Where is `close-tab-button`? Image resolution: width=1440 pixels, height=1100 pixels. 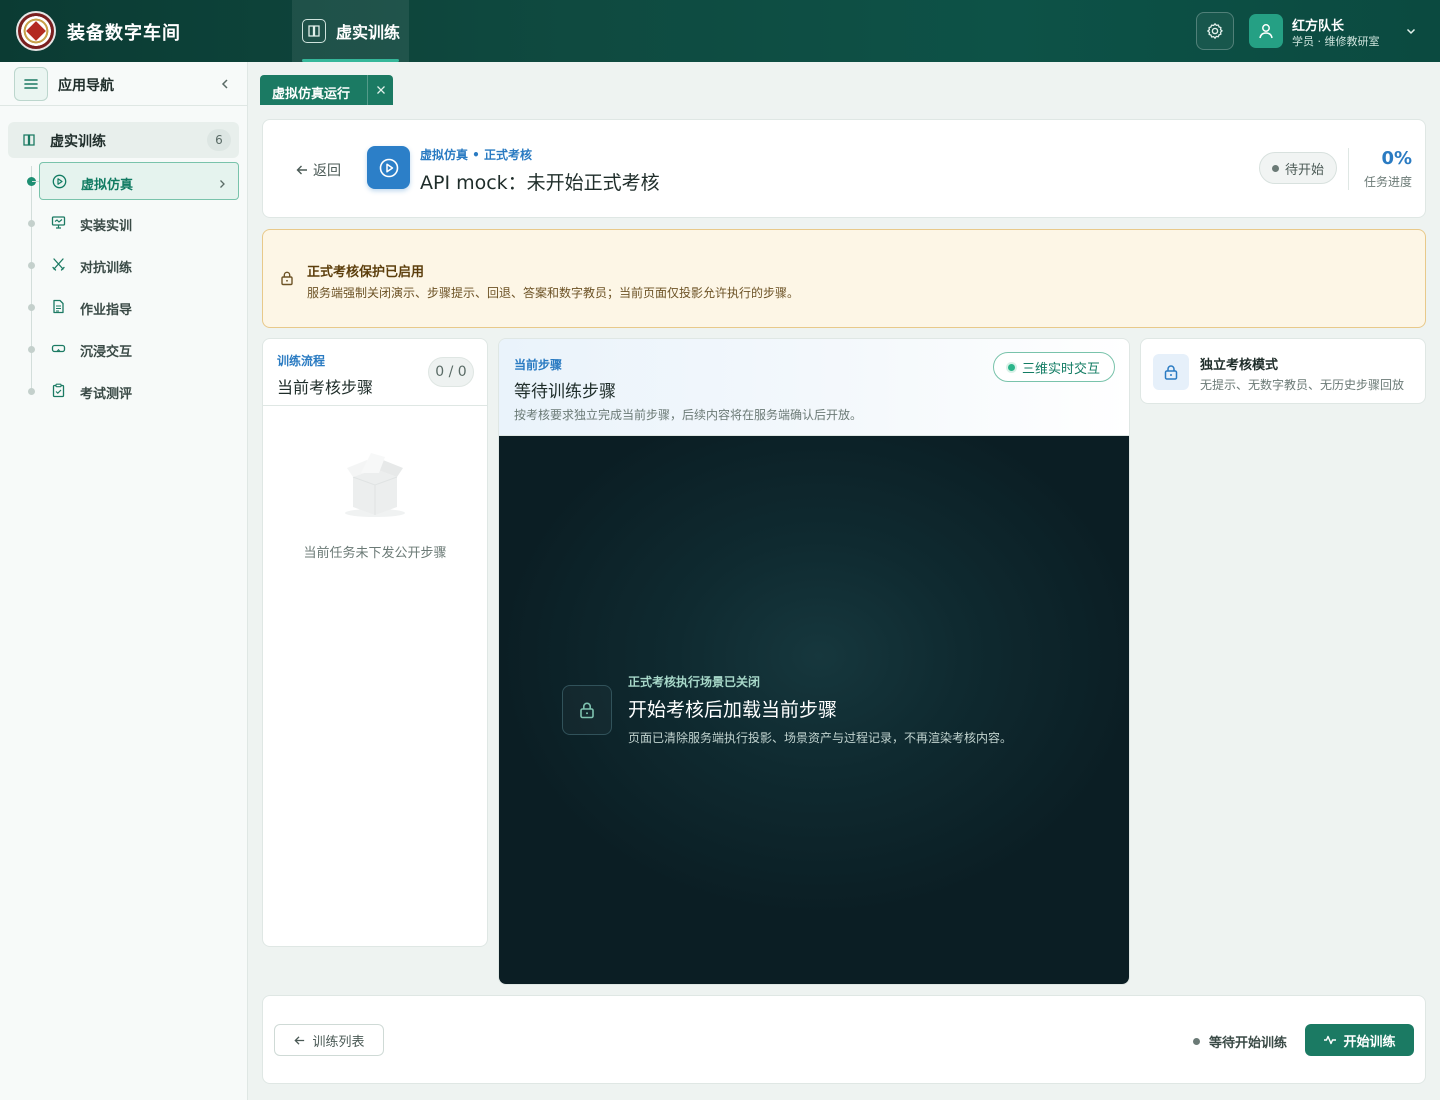 close-tab-button is located at coordinates (380, 90).